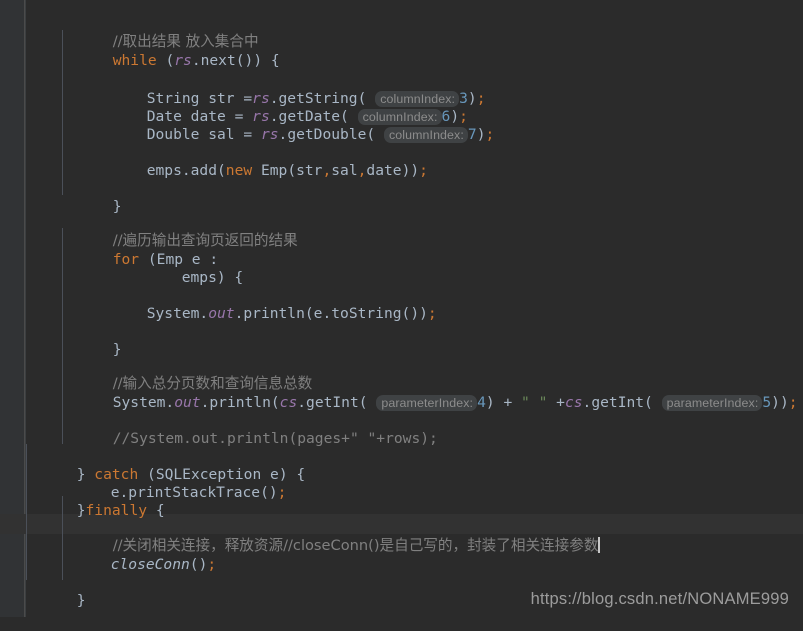 This screenshot has width=803, height=631. Describe the element at coordinates (274, 170) in the screenshot. I see `type-emp: Emp` at that location.